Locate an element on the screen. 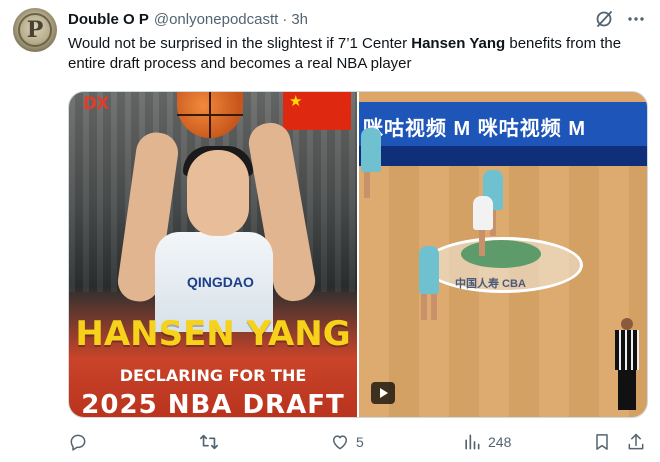  avatar-letter: P is located at coordinates (35, 30).